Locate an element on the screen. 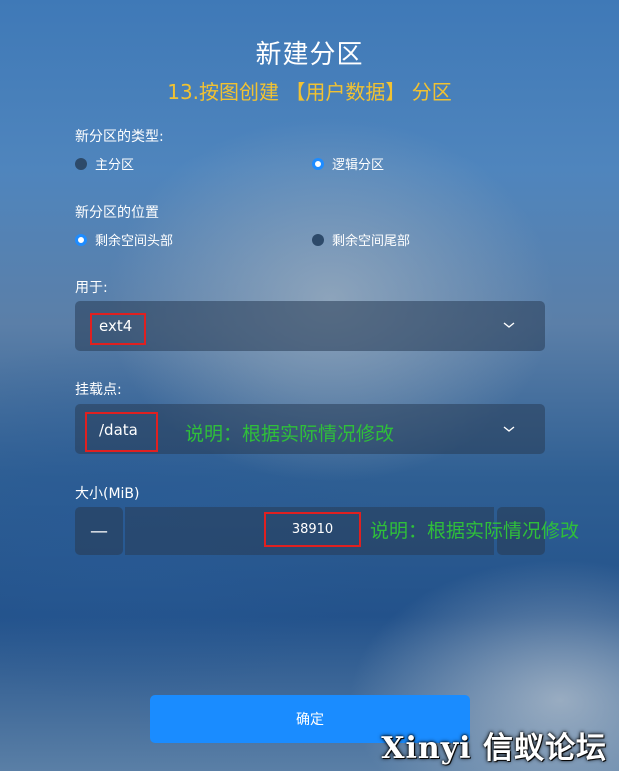 Image resolution: width=619 pixels, height=771 pixels. forum-watermark: Xinyi 信蚁论坛 is located at coordinates (494, 748).